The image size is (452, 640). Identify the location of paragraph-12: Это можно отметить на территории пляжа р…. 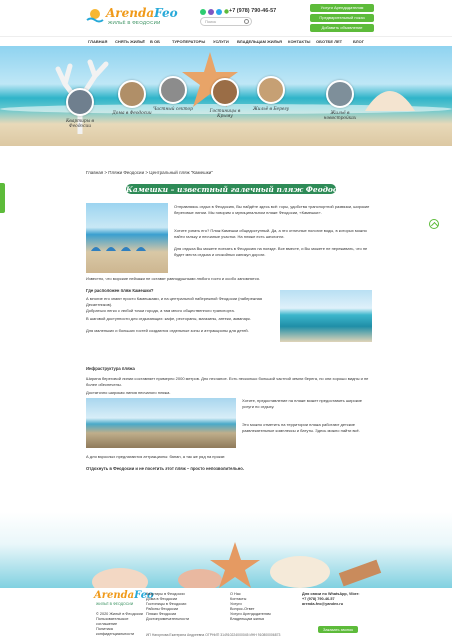
(301, 427).